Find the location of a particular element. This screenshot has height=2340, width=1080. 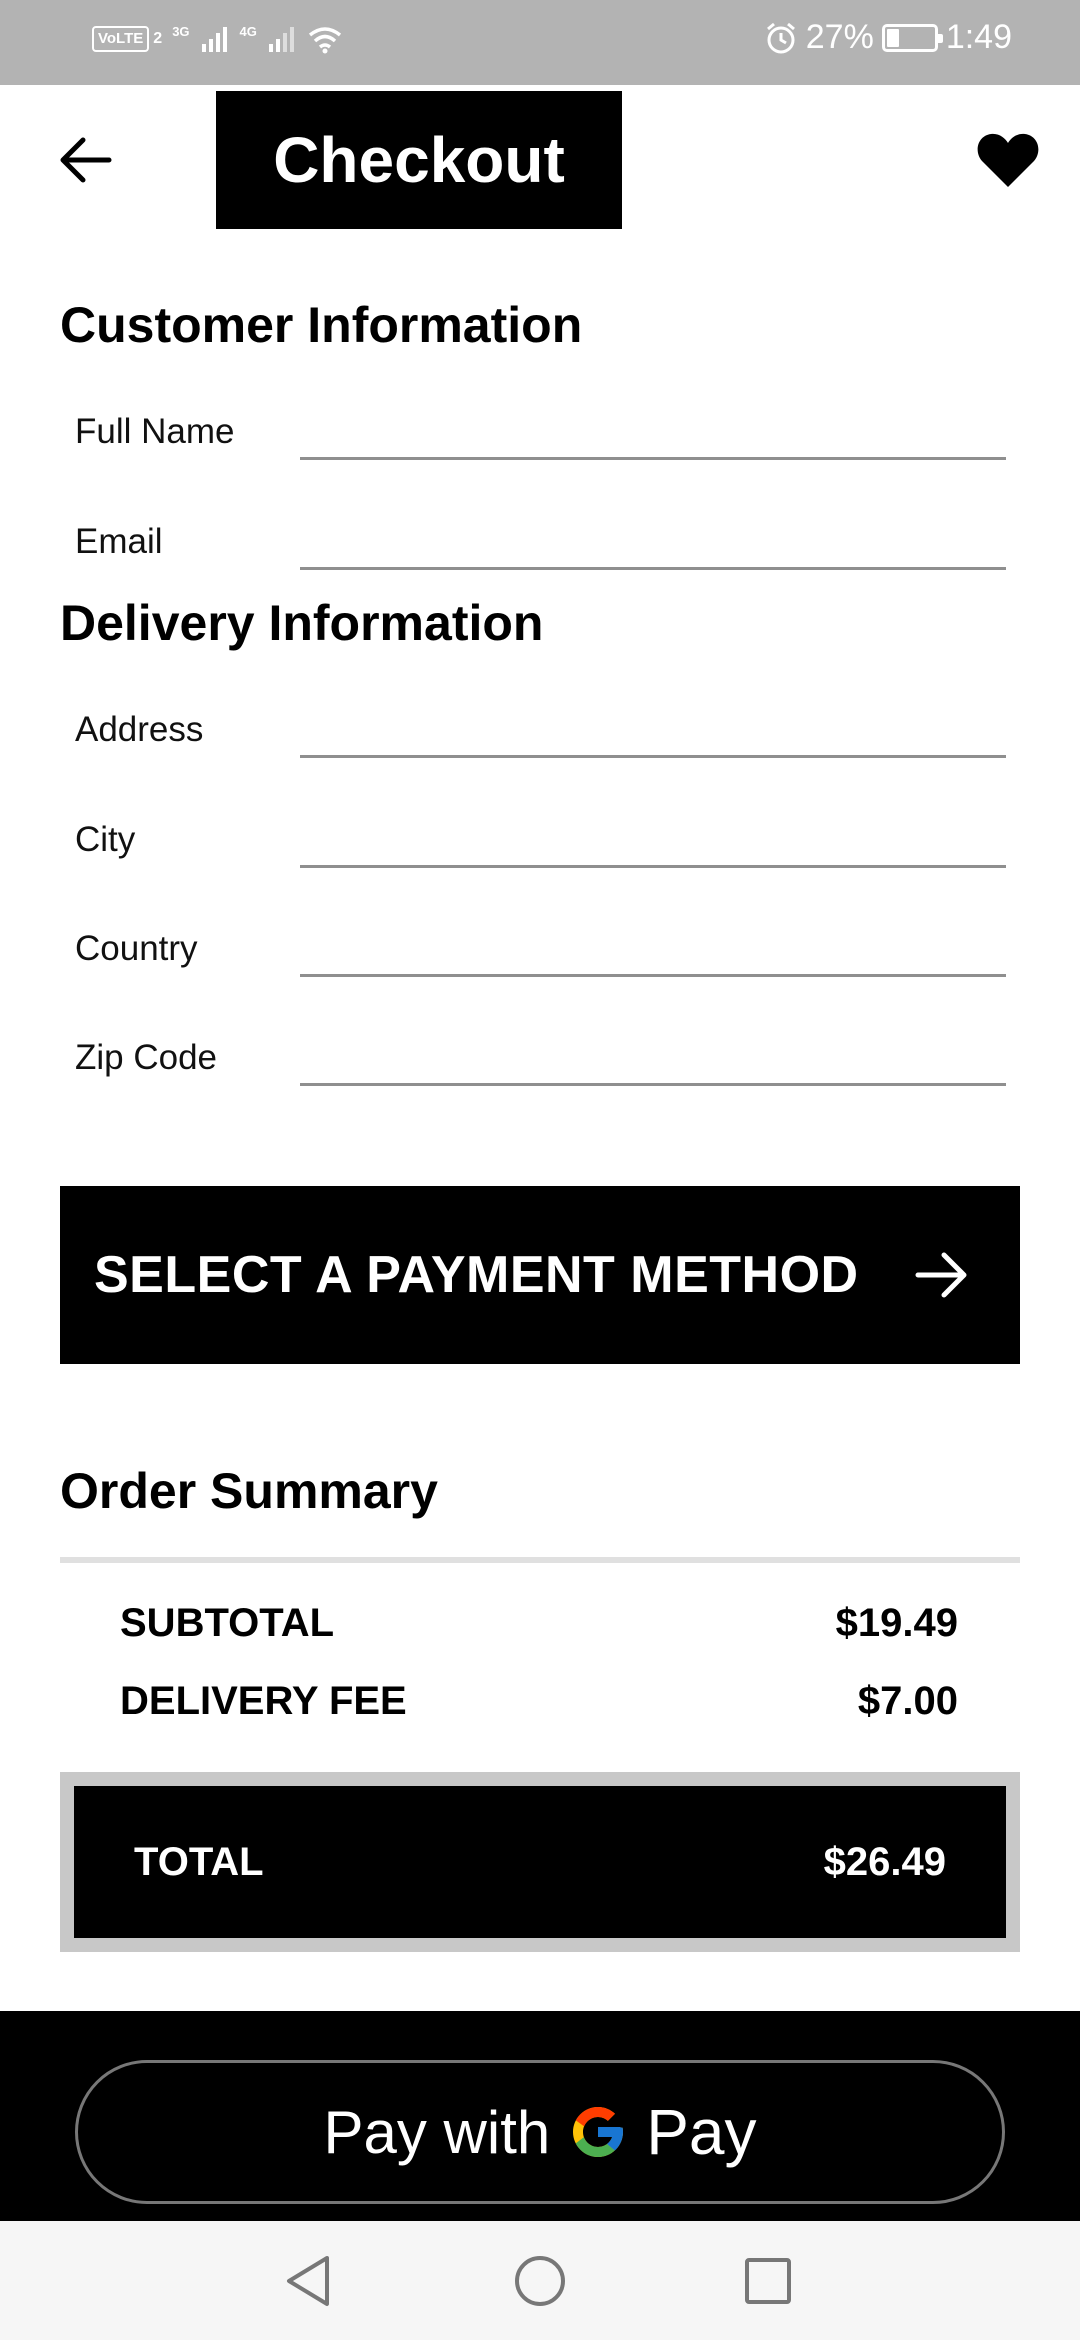

country-input is located at coordinates (653, 947).